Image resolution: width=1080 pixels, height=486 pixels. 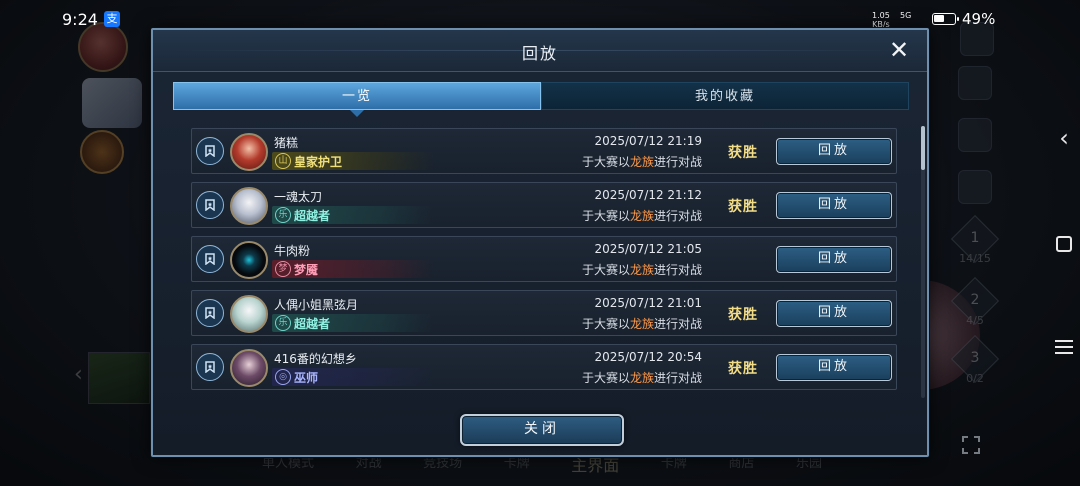 What do you see at coordinates (1064, 245) in the screenshot?
I see `system-home-icon` at bounding box center [1064, 245].